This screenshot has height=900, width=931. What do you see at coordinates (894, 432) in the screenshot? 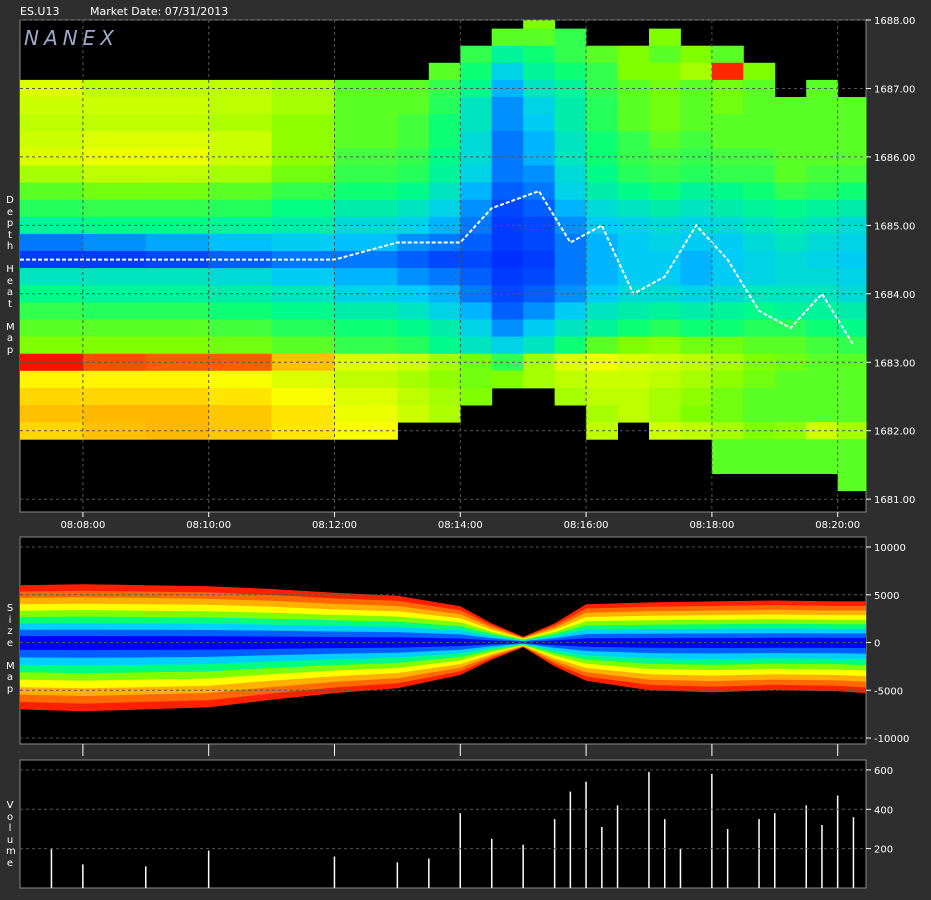
I see `y-tick-label: 1682.00` at bounding box center [894, 432].